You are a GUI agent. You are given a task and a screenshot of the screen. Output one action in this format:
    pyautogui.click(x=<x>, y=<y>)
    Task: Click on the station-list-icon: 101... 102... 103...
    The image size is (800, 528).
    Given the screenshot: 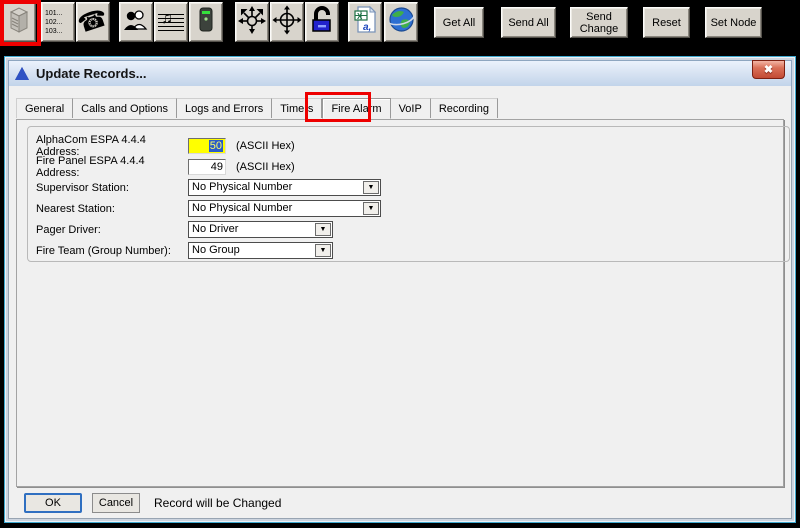 What is the action you would take?
    pyautogui.click(x=54, y=22)
    